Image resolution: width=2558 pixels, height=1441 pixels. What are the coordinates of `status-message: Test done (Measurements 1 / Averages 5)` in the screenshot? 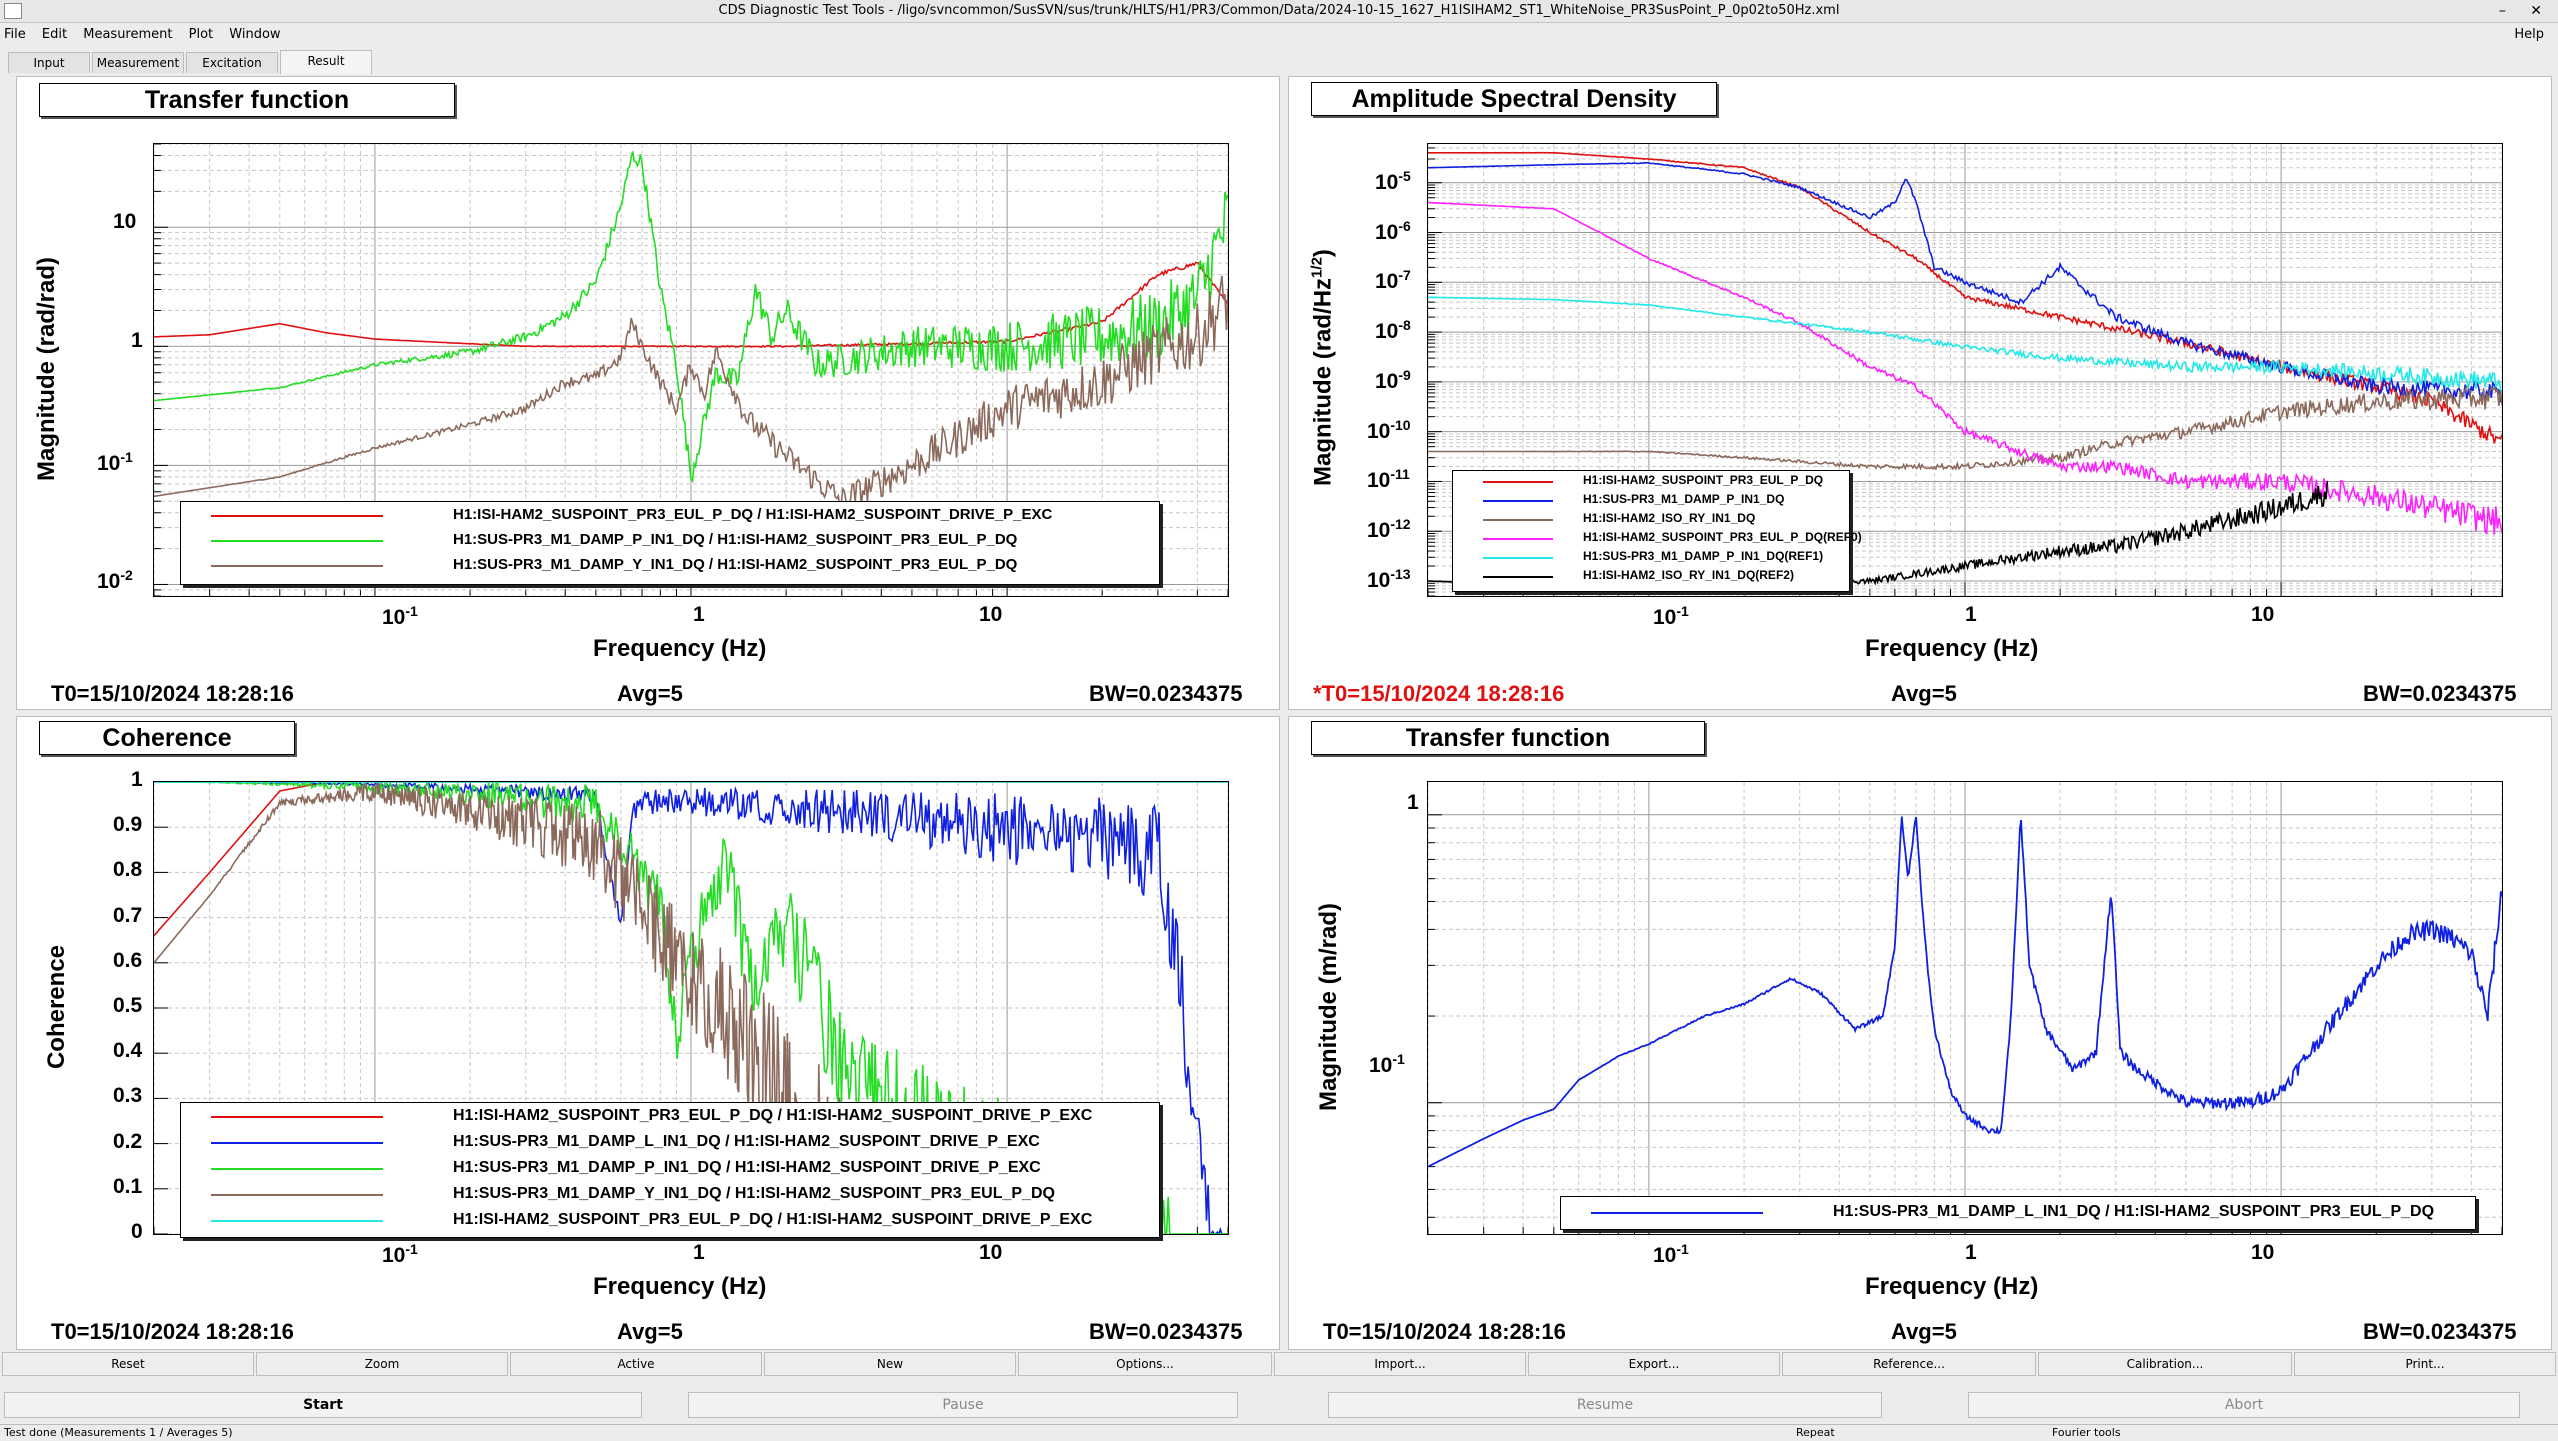 It's located at (118, 1432).